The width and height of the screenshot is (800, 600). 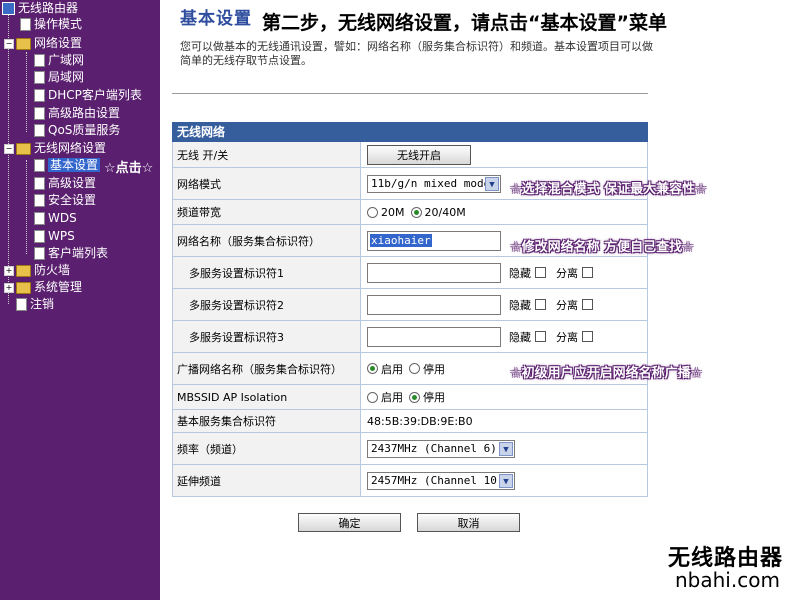 I want to click on mssid-3-input, so click(x=434, y=336).